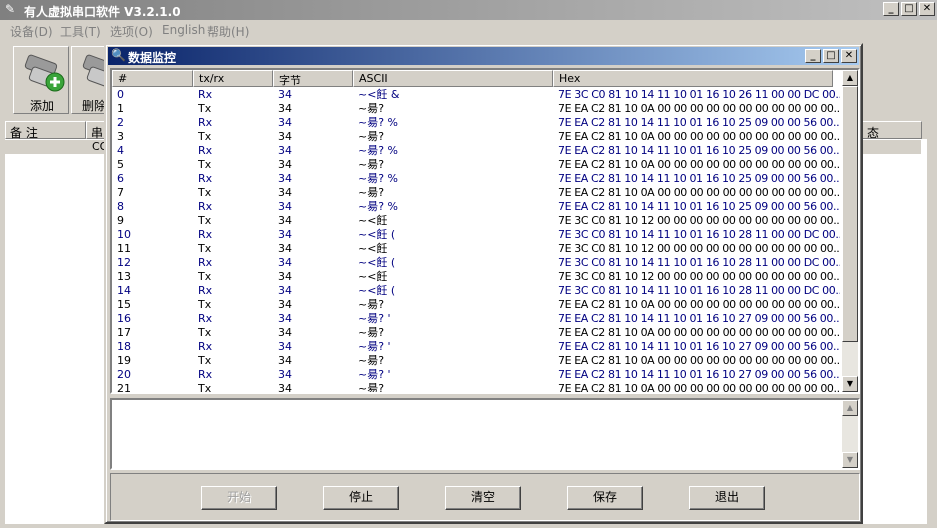  I want to click on column-header-status: 态, so click(892, 130).